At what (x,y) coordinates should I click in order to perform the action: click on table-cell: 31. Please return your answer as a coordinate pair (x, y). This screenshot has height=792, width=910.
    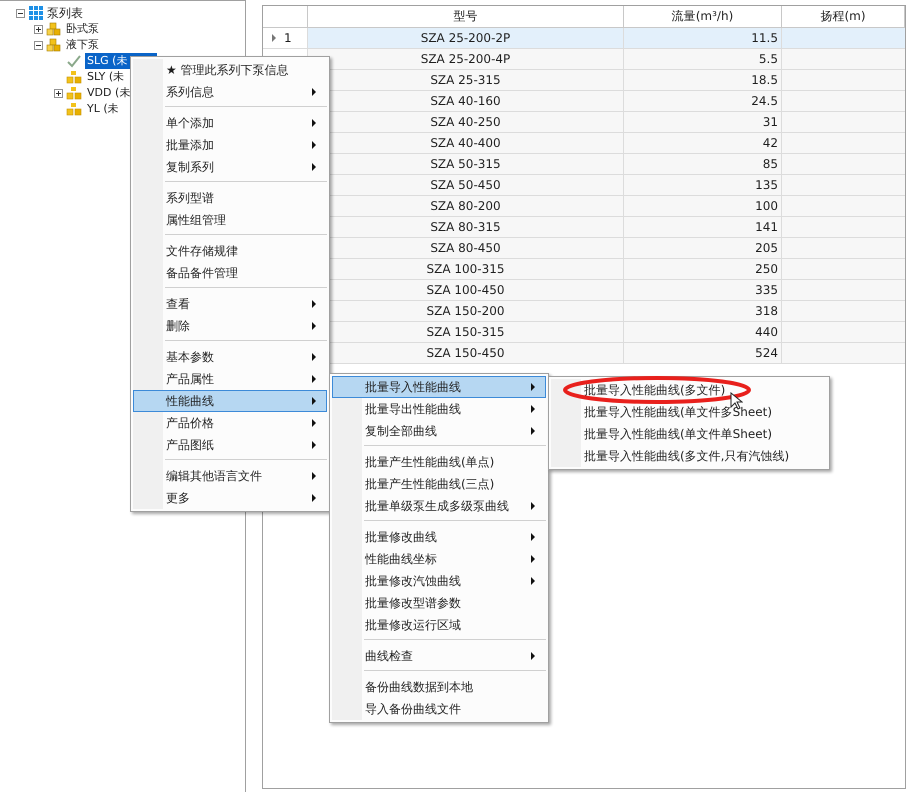
    Looking at the image, I should click on (703, 122).